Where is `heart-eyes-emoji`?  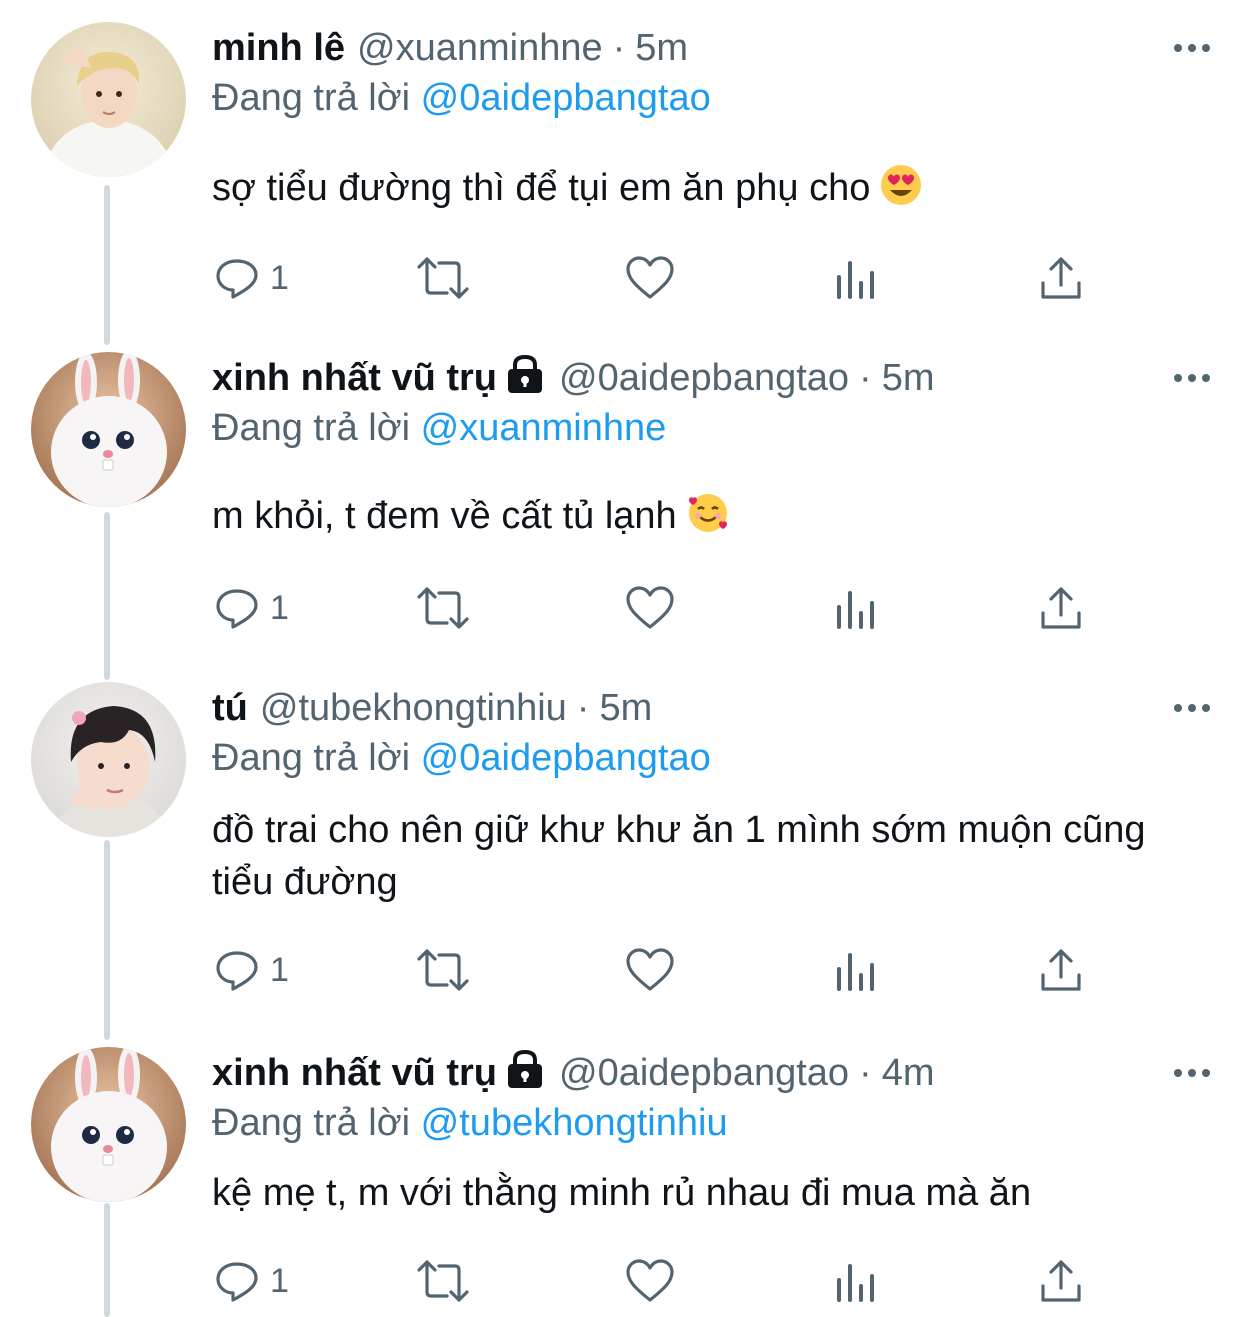 heart-eyes-emoji is located at coordinates (901, 192).